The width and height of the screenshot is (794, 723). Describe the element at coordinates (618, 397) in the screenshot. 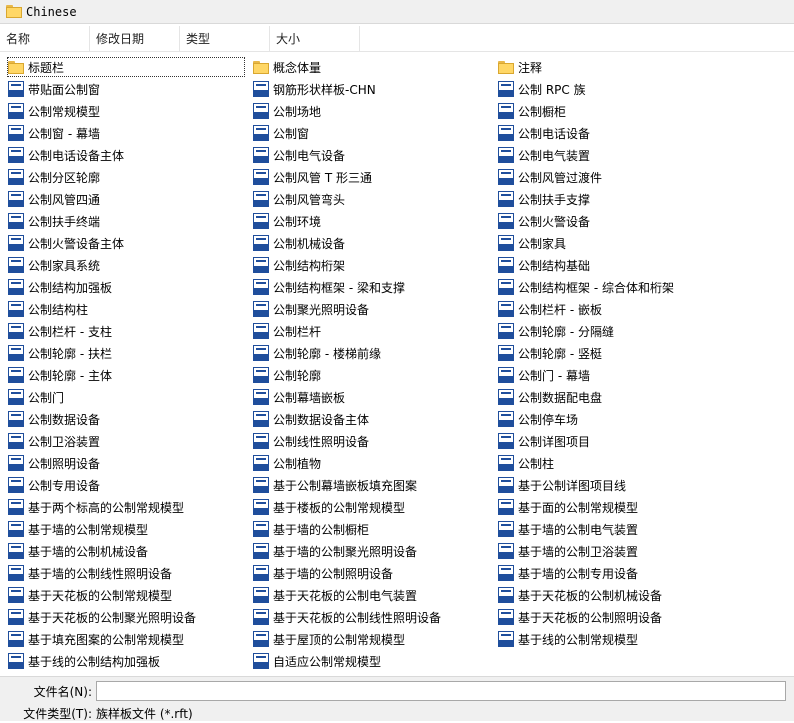

I see `file-item: 公制数据配电盘` at that location.